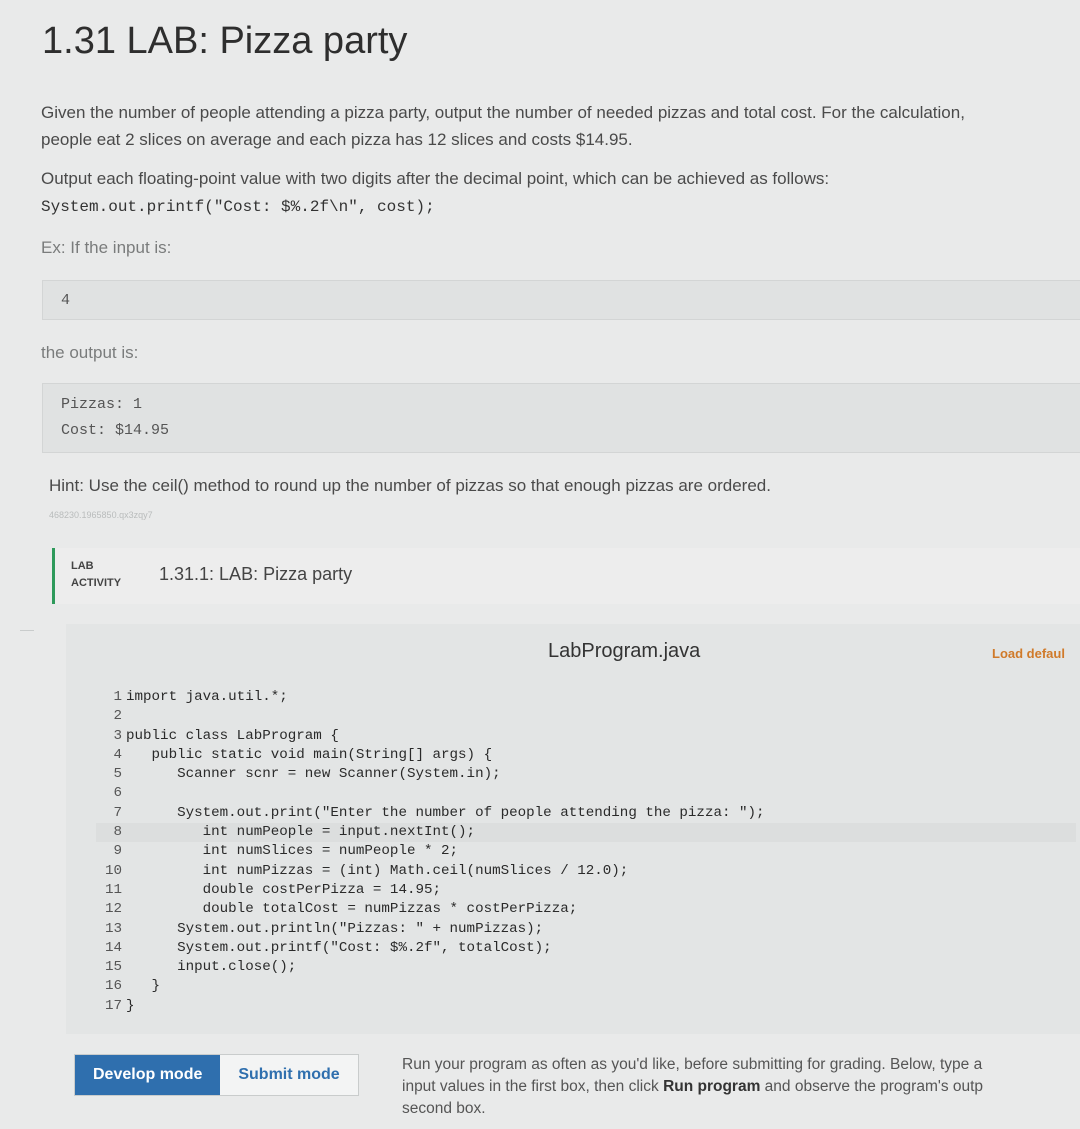 This screenshot has height=1129, width=1080. What do you see at coordinates (586, 716) in the screenshot?
I see `code-line: 2` at bounding box center [586, 716].